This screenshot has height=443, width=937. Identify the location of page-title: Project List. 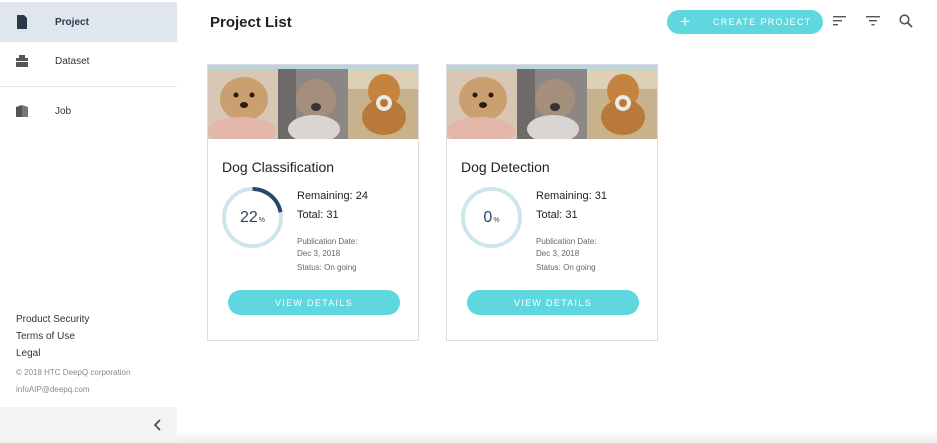
(251, 22).